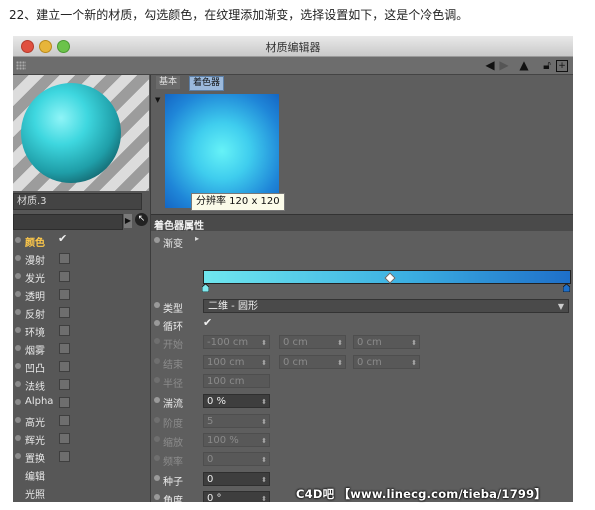  Describe the element at coordinates (68, 222) in the screenshot. I see `channel-search-input` at that location.